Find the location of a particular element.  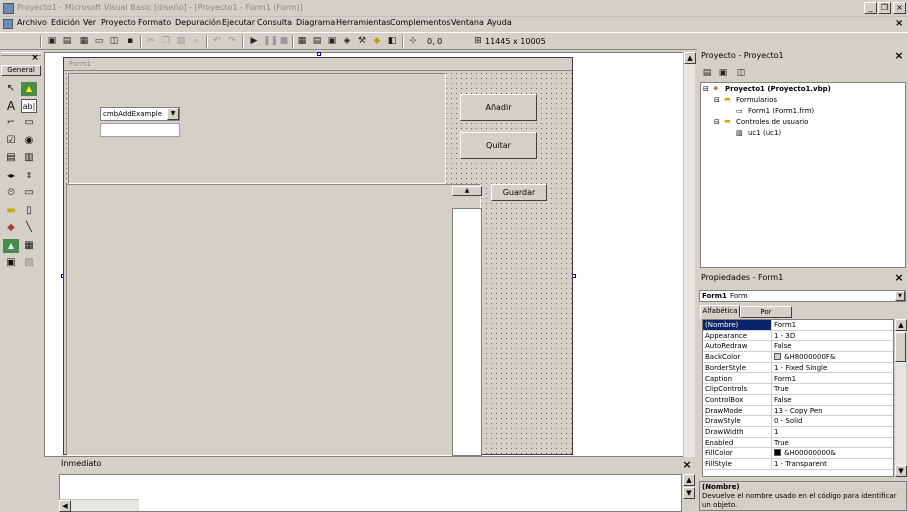

filelistbox-icon: ▯ is located at coordinates (29, 211).